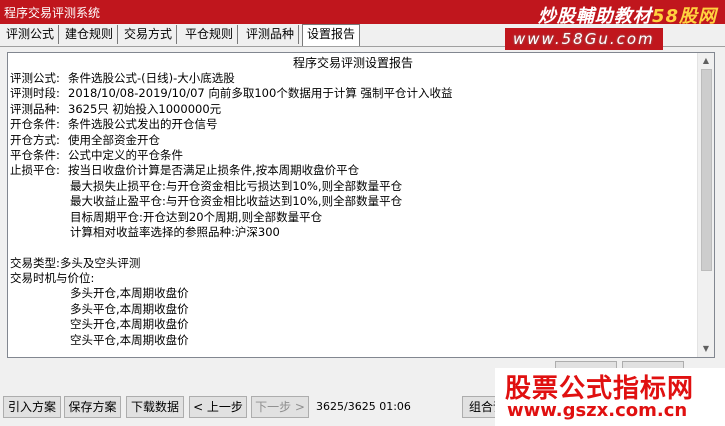 The image size is (725, 426). I want to click on prev-step-button: < 上一步, so click(218, 407).